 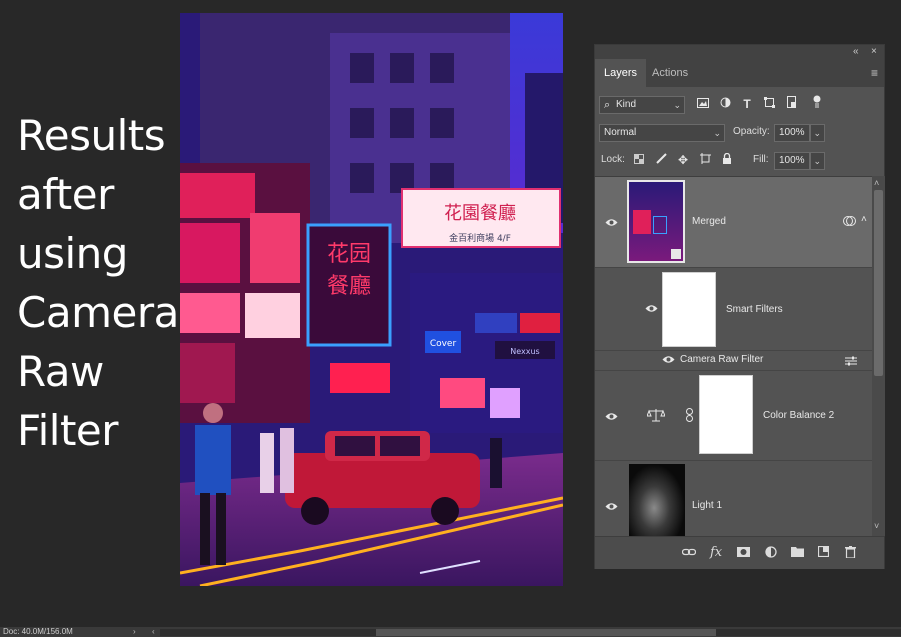 What do you see at coordinates (851, 362) in the screenshot?
I see `filter-blending-options-icon` at bounding box center [851, 362].